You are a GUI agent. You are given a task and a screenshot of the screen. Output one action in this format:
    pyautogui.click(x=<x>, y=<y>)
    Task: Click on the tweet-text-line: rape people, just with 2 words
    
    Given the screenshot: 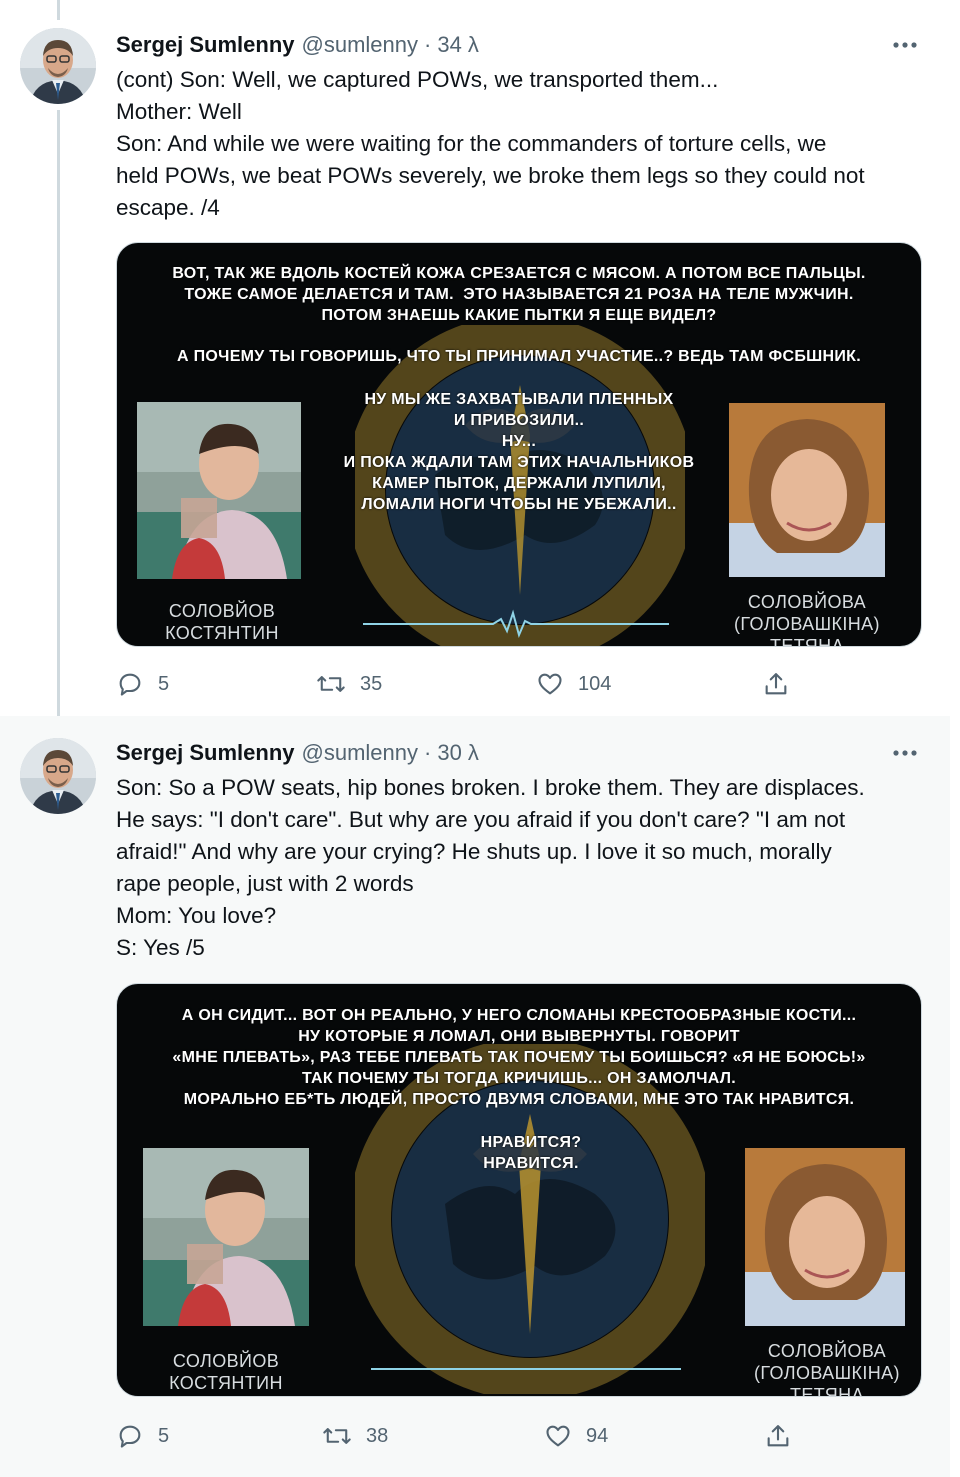 What is the action you would take?
    pyautogui.click(x=265, y=883)
    